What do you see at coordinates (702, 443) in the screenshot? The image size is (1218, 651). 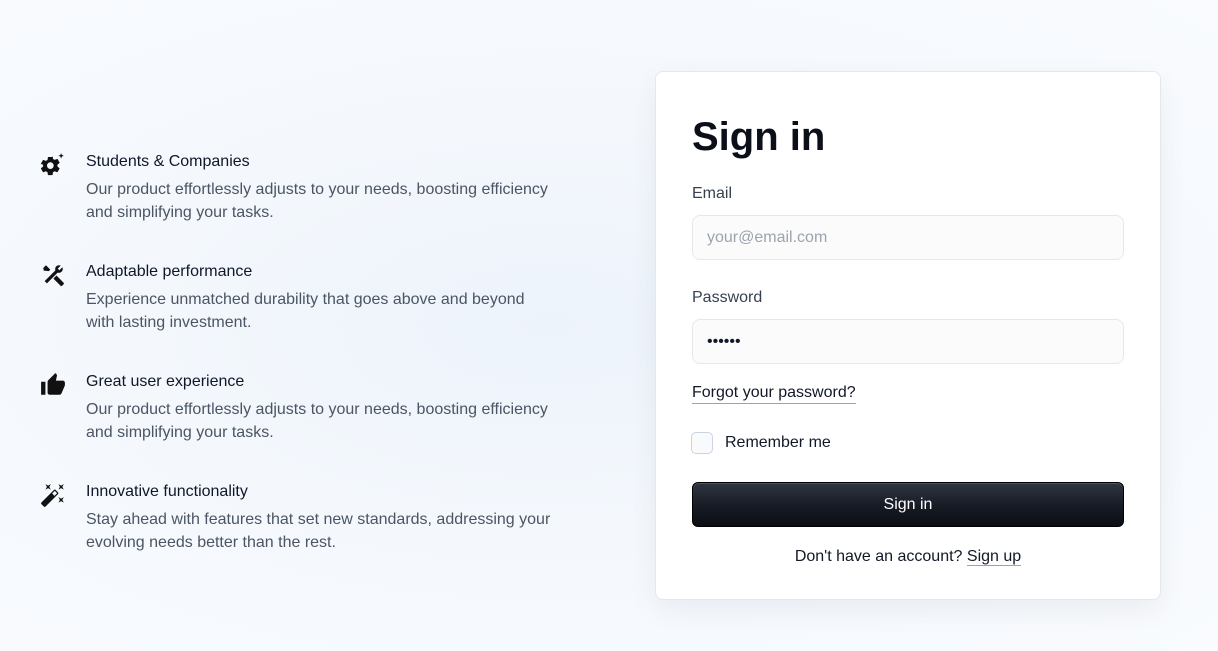 I see `remember-me-checkbox` at bounding box center [702, 443].